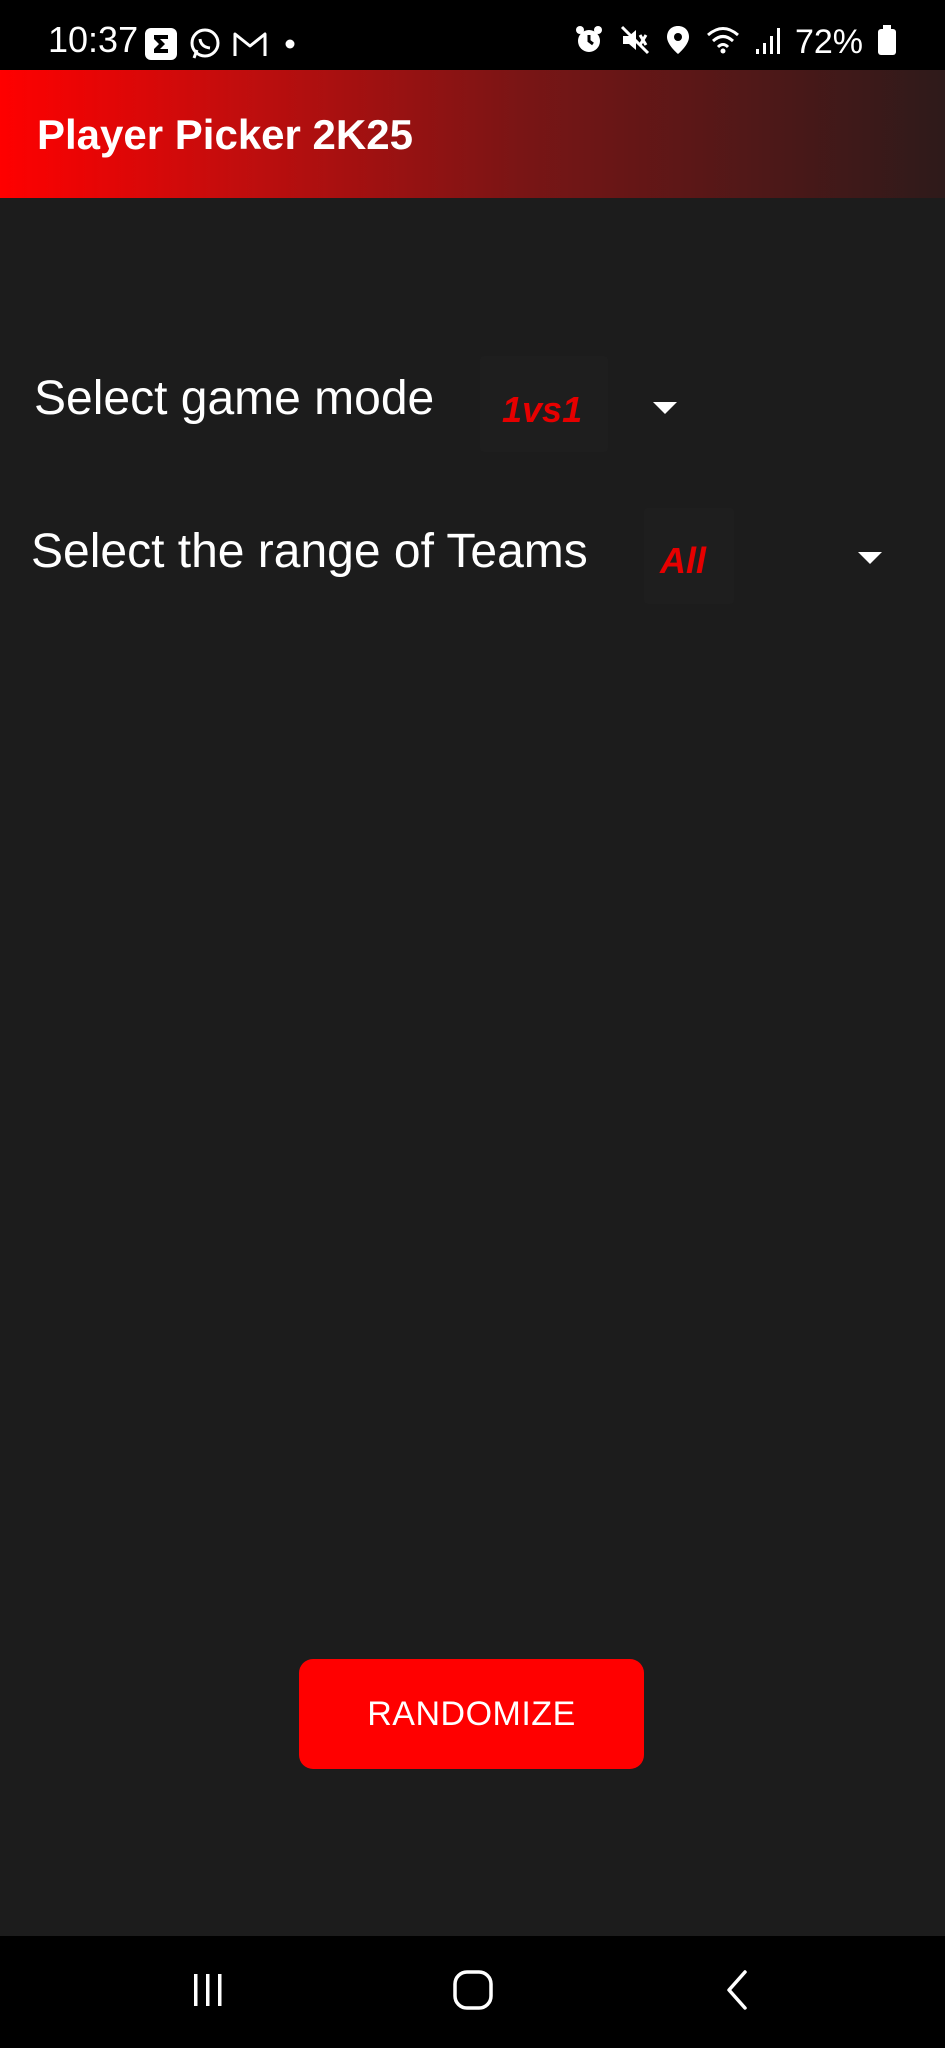  What do you see at coordinates (678, 42) in the screenshot?
I see `location-icon` at bounding box center [678, 42].